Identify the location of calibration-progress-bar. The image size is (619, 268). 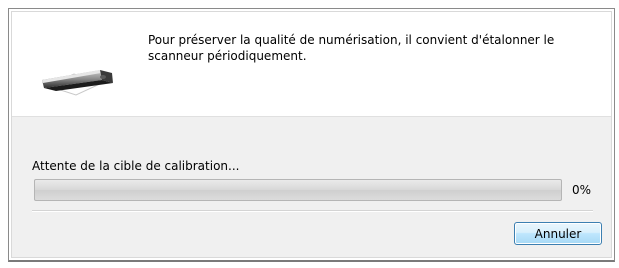
(298, 190).